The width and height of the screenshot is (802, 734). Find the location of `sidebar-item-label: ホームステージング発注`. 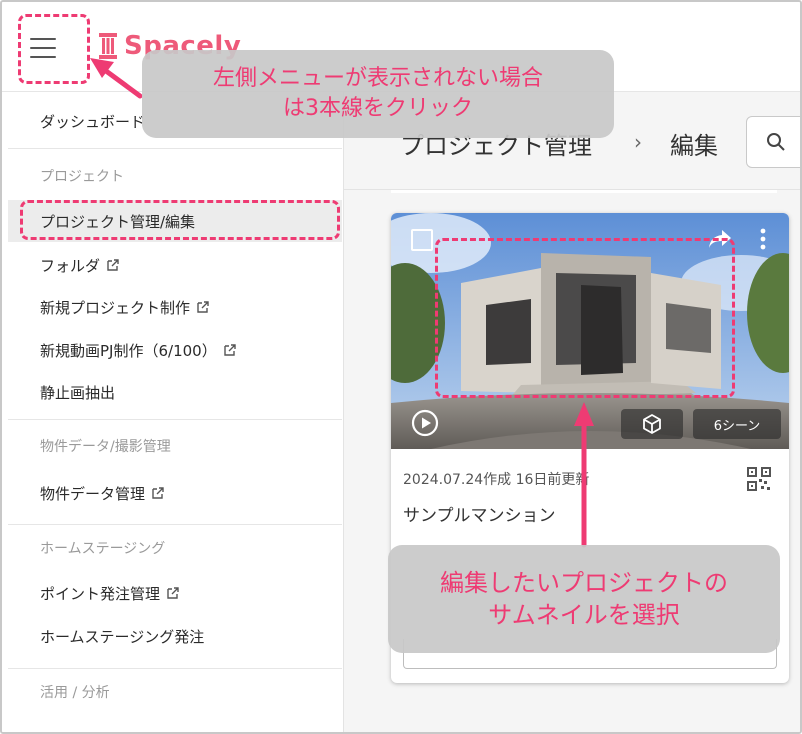

sidebar-item-label: ホームステージング発注 is located at coordinates (122, 636).